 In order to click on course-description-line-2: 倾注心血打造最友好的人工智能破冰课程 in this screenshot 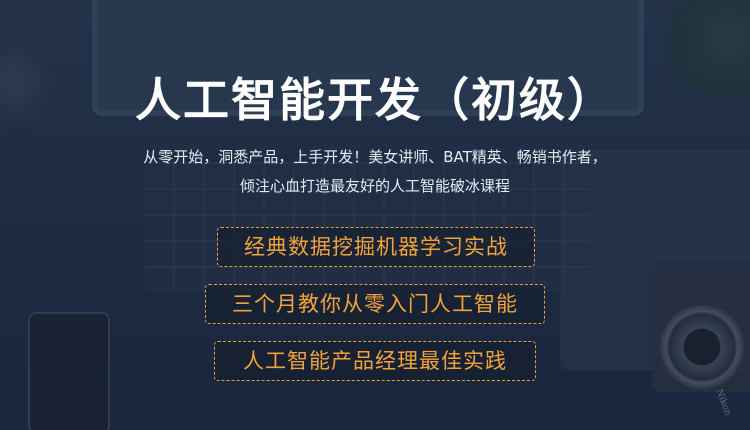, I will do `click(374, 186)`.